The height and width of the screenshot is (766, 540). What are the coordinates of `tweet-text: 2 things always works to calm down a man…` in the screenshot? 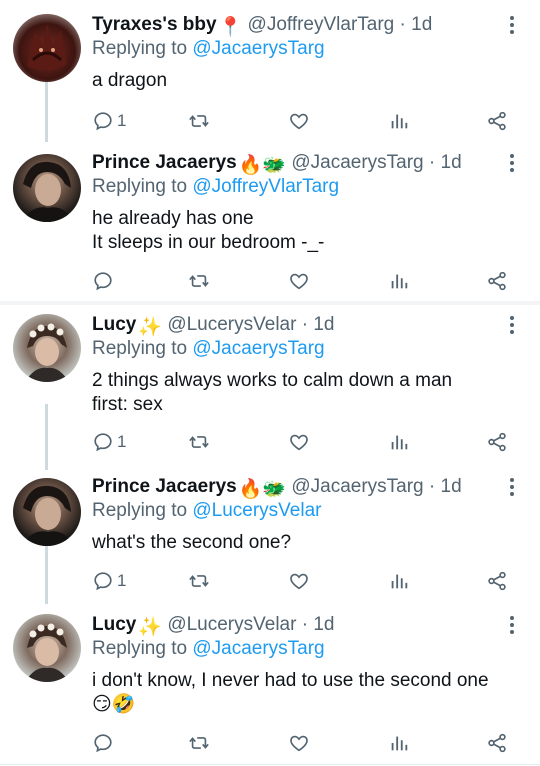 It's located at (272, 392).